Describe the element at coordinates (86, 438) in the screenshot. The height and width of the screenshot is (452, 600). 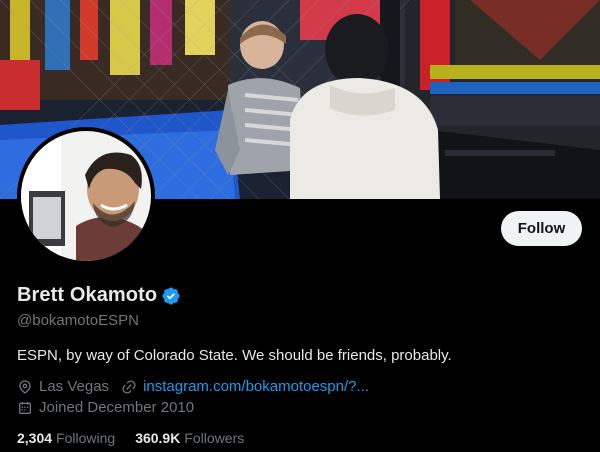
I see `following-label: Following` at that location.